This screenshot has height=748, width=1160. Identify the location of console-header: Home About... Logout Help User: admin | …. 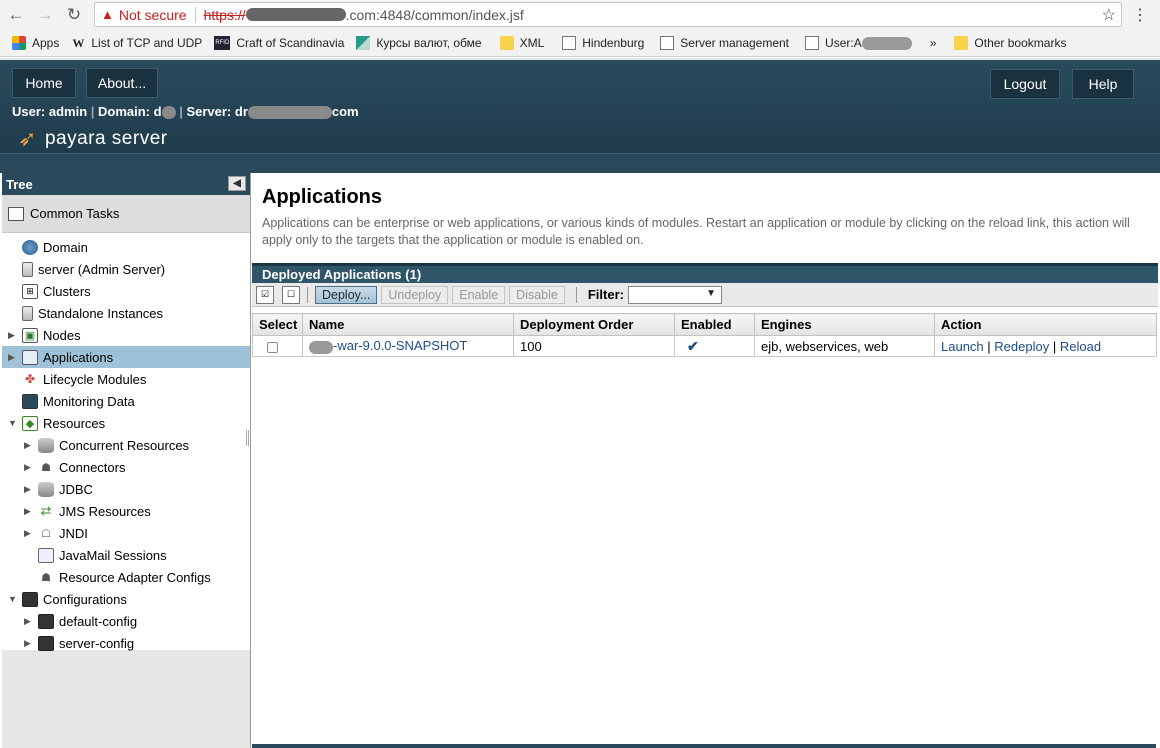
(580, 105).